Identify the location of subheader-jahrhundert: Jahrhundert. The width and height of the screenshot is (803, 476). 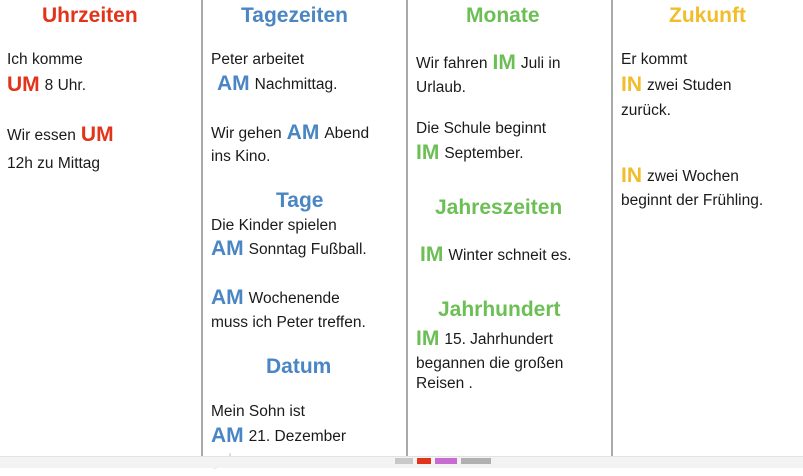
(499, 309).